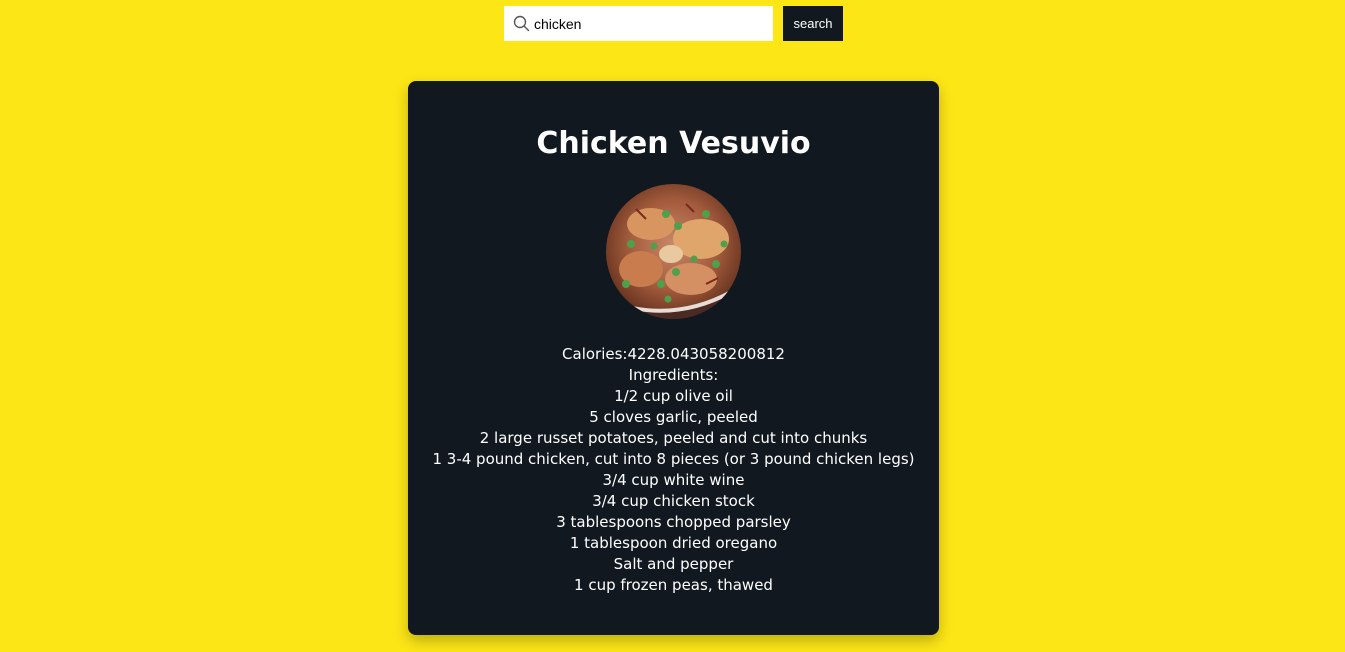 This screenshot has width=1345, height=652. What do you see at coordinates (673, 564) in the screenshot?
I see `ingredient-item: Salt and pepper` at bounding box center [673, 564].